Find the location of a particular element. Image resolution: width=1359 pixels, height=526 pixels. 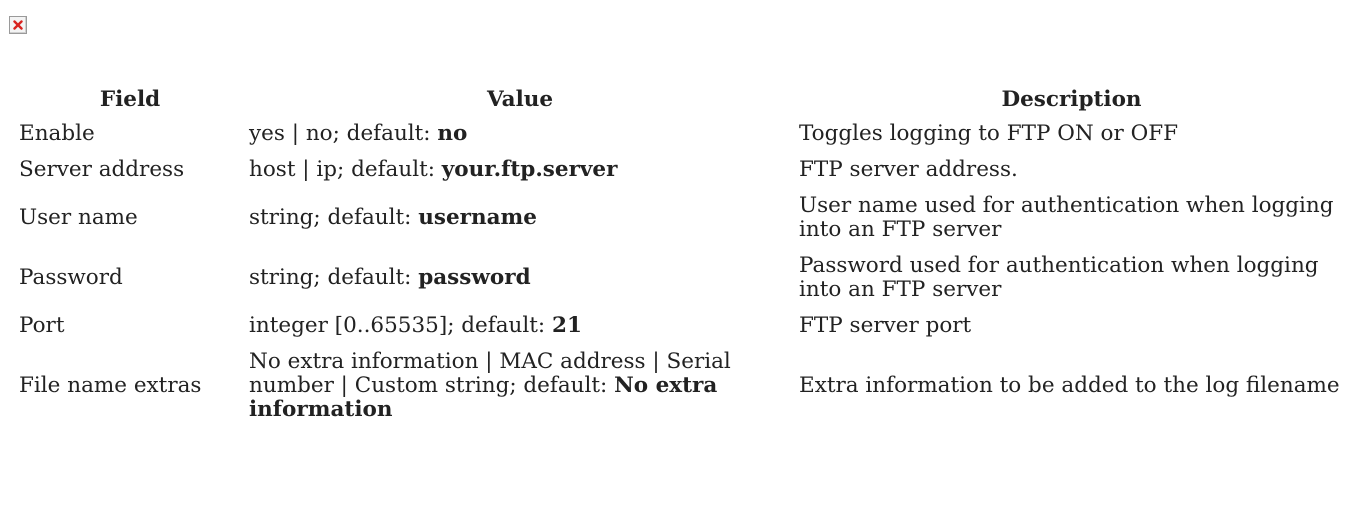

value-cell: string; default: password is located at coordinates (520, 278).